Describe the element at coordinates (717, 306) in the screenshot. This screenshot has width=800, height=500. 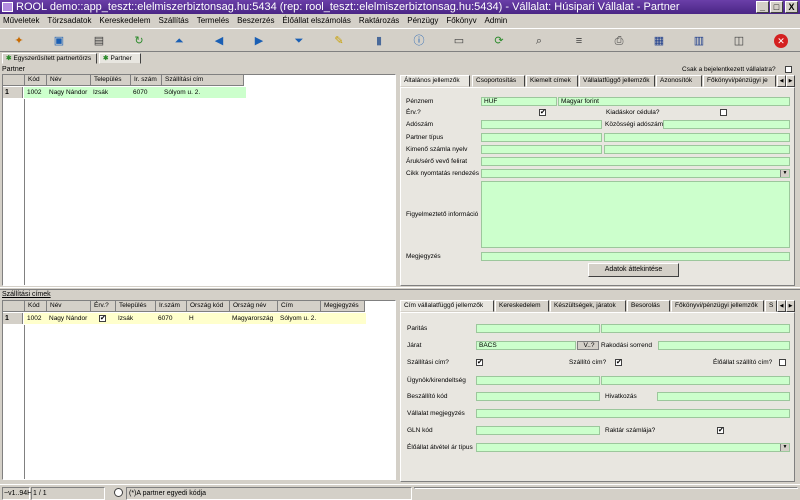
I see `tab-ledger-financial: Főkönyvi/pénzügyi jellemzők` at that location.